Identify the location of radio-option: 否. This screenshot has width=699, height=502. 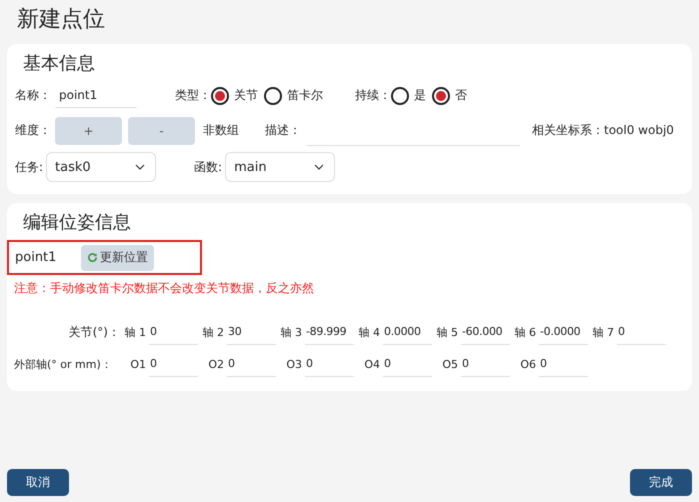
(449, 95).